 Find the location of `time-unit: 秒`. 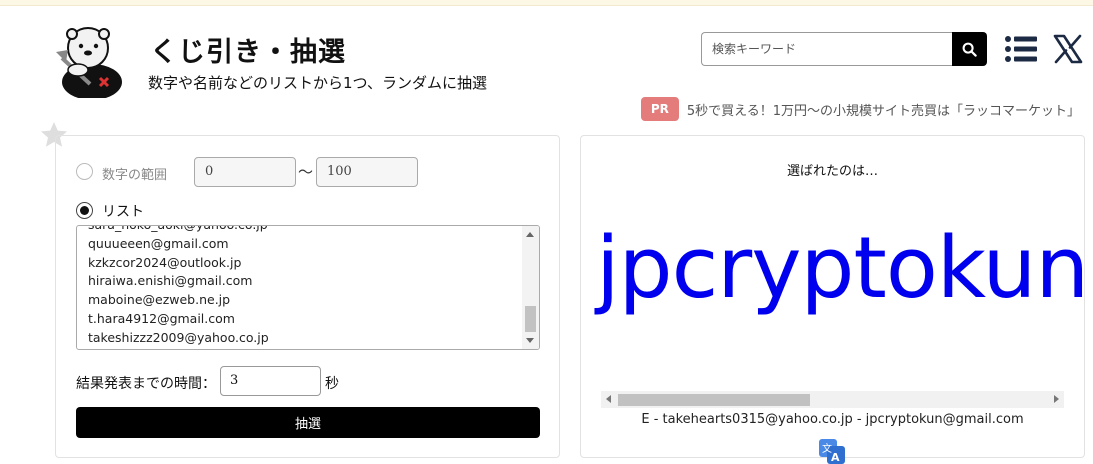

time-unit: 秒 is located at coordinates (332, 384).